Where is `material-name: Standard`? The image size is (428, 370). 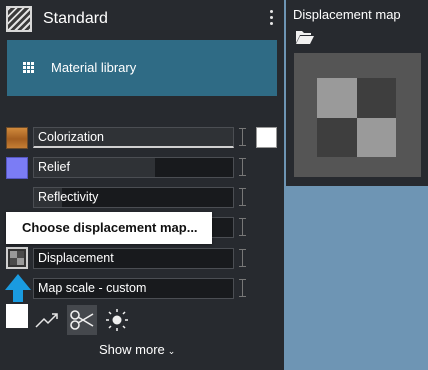 material-name: Standard is located at coordinates (75, 18).